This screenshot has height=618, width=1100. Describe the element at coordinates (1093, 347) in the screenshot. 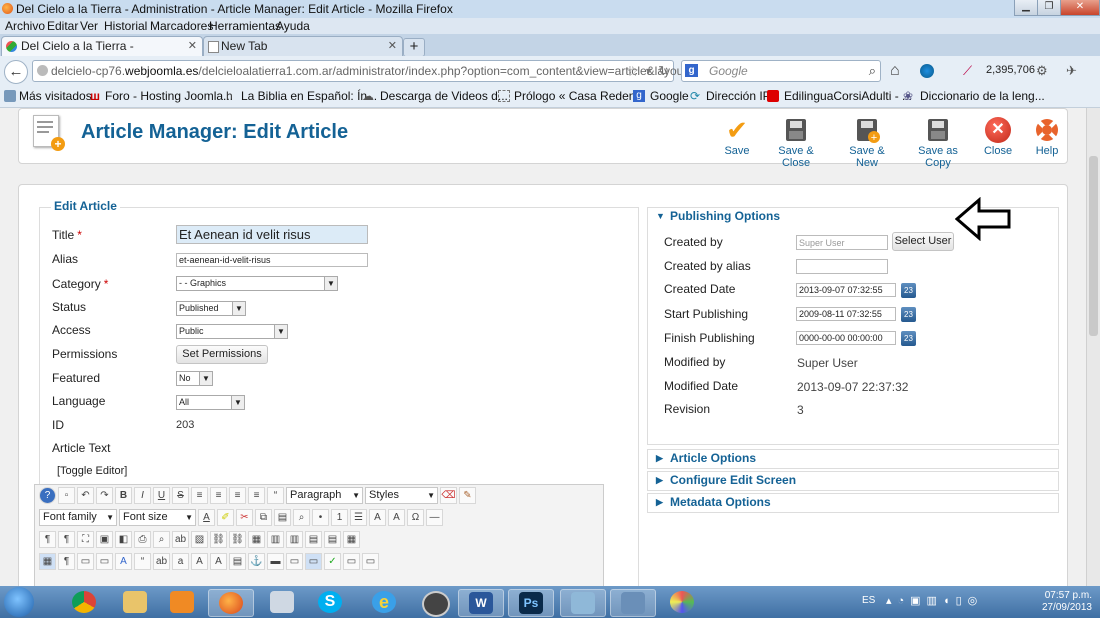

I see `vertical-scrollbar` at that location.